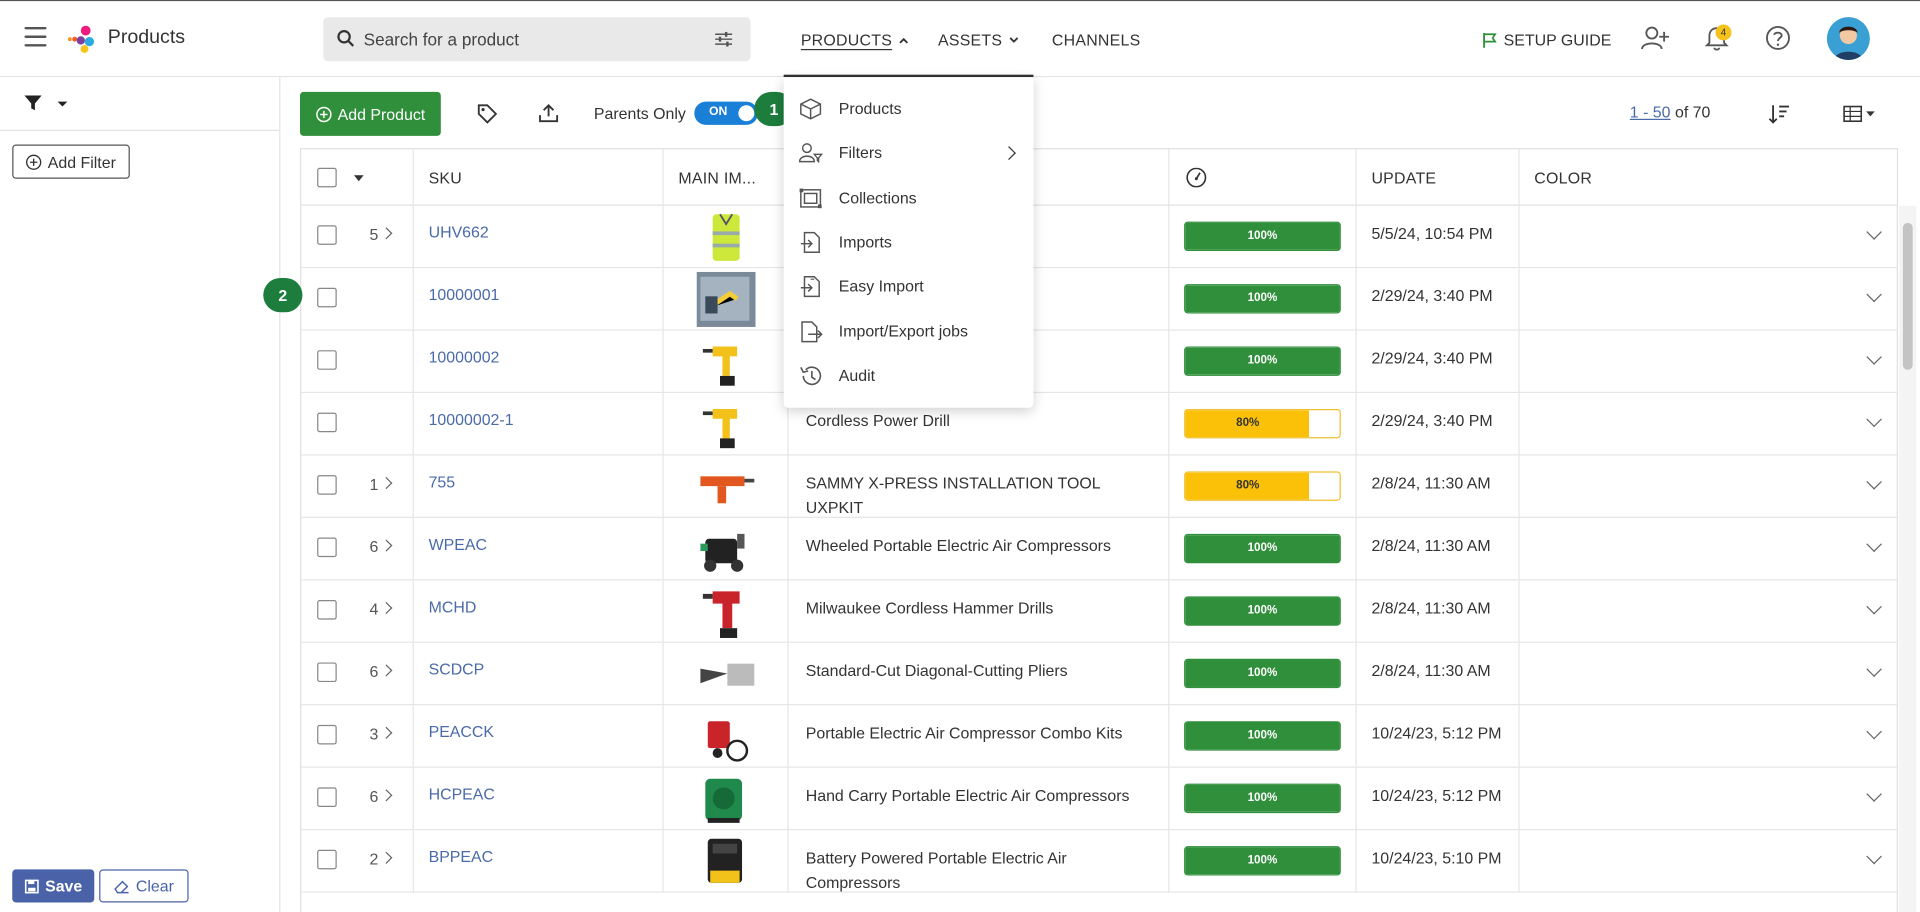 Image resolution: width=1920 pixels, height=912 pixels. Describe the element at coordinates (1908, 558) in the screenshot. I see `table-scrollbar` at that location.